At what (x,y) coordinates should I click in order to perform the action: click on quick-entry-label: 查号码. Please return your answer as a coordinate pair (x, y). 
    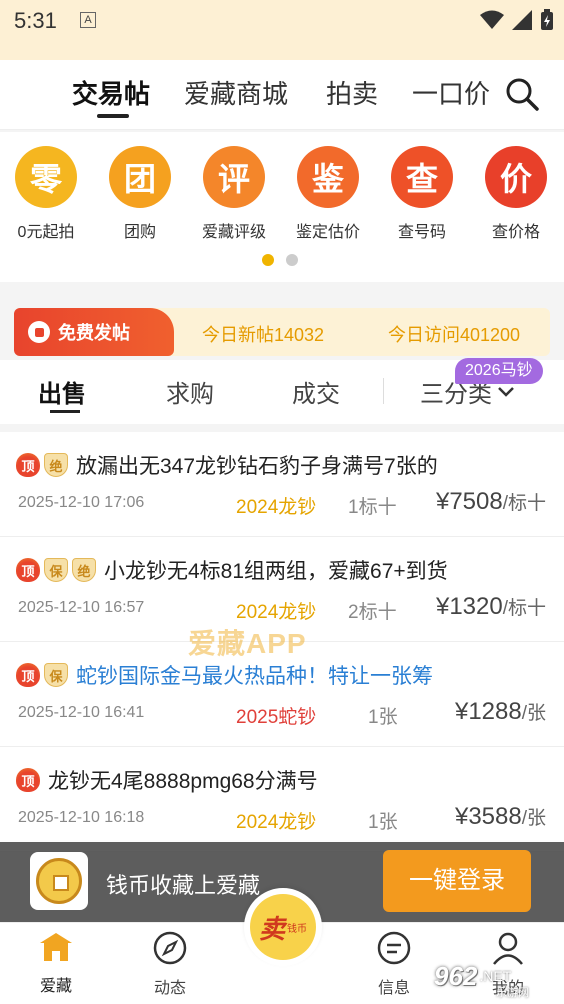
    Looking at the image, I should click on (421, 232).